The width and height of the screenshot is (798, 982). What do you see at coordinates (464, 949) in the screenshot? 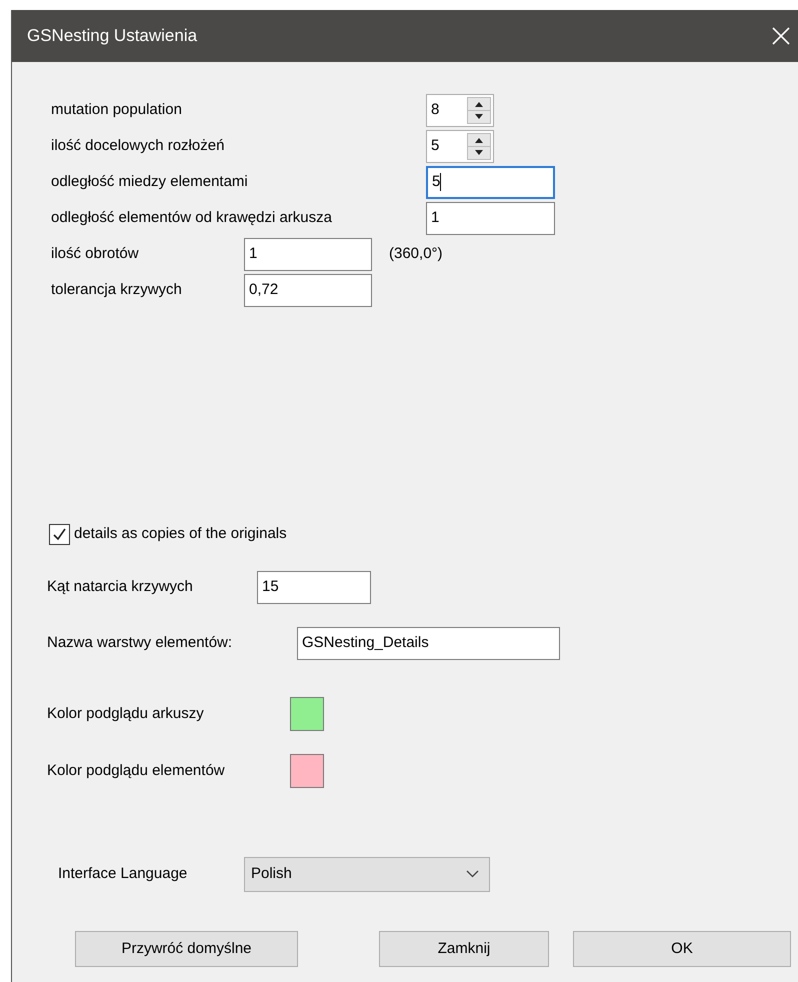
I see `dialog-button: Zamknij` at bounding box center [464, 949].